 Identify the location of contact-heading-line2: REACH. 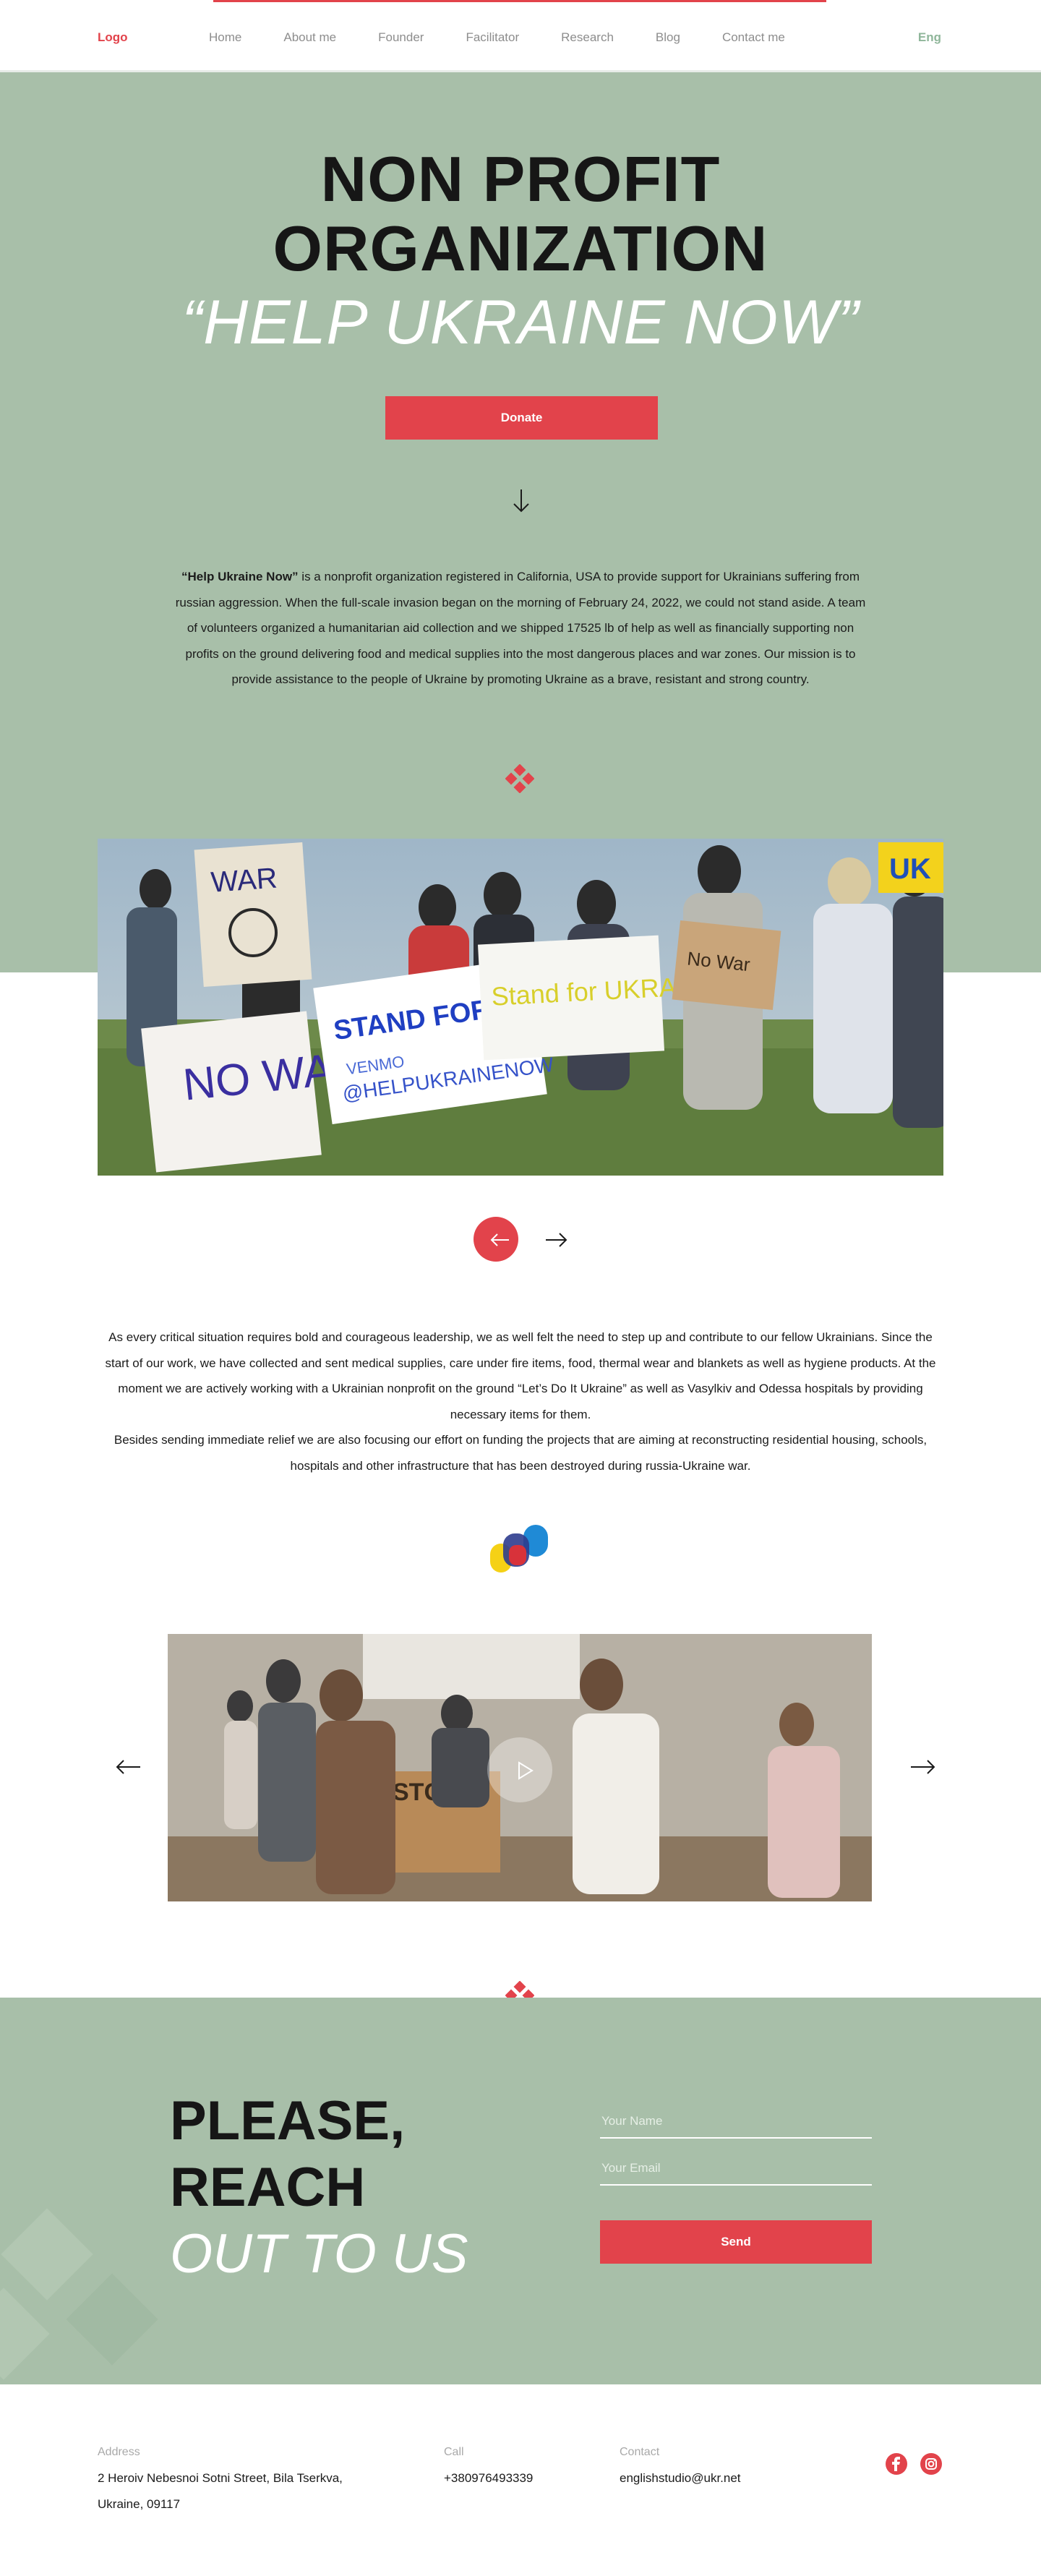
(268, 2187).